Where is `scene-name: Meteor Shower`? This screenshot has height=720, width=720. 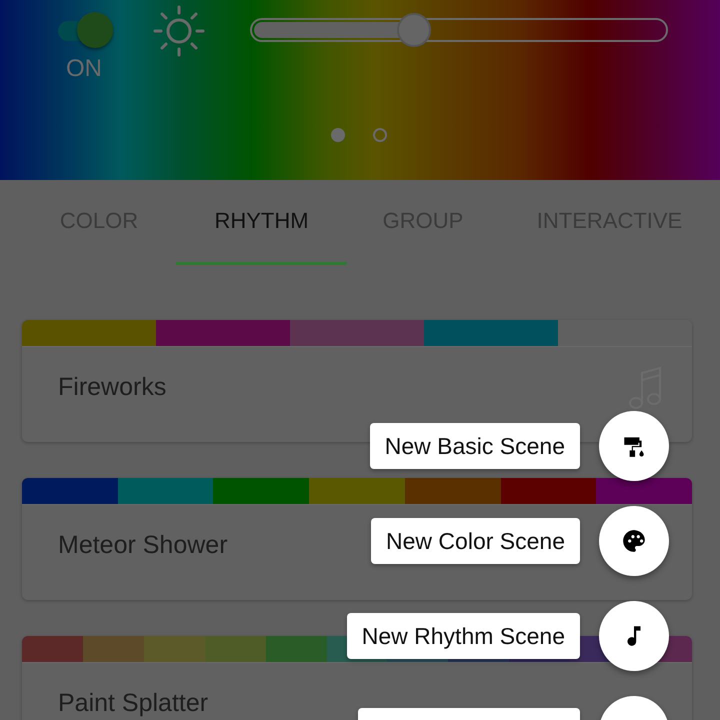
scene-name: Meteor Shower is located at coordinates (143, 545).